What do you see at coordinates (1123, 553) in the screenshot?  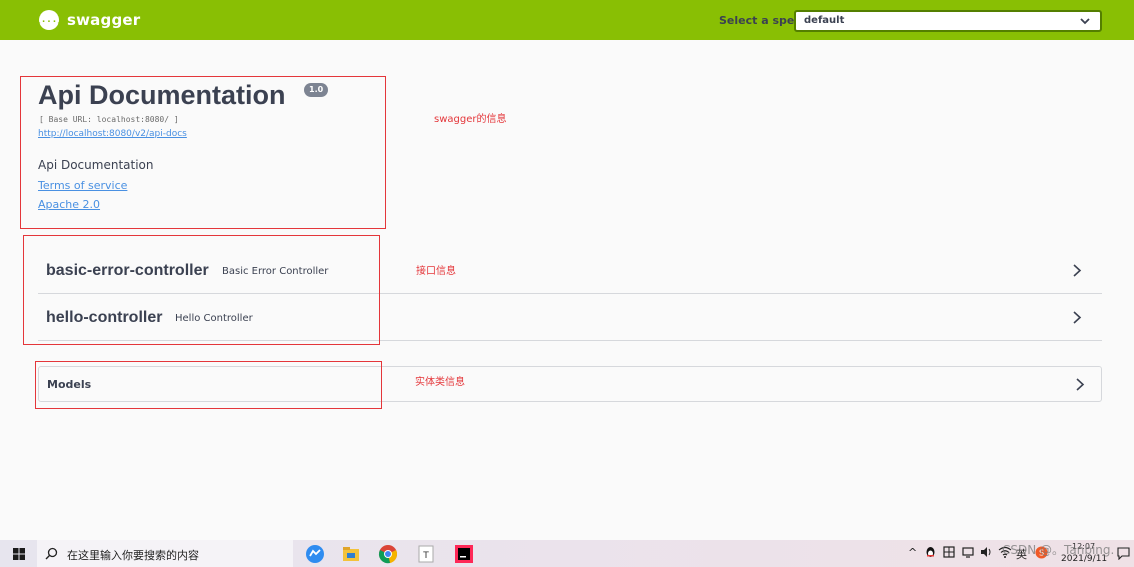 I see `notification-icon` at bounding box center [1123, 553].